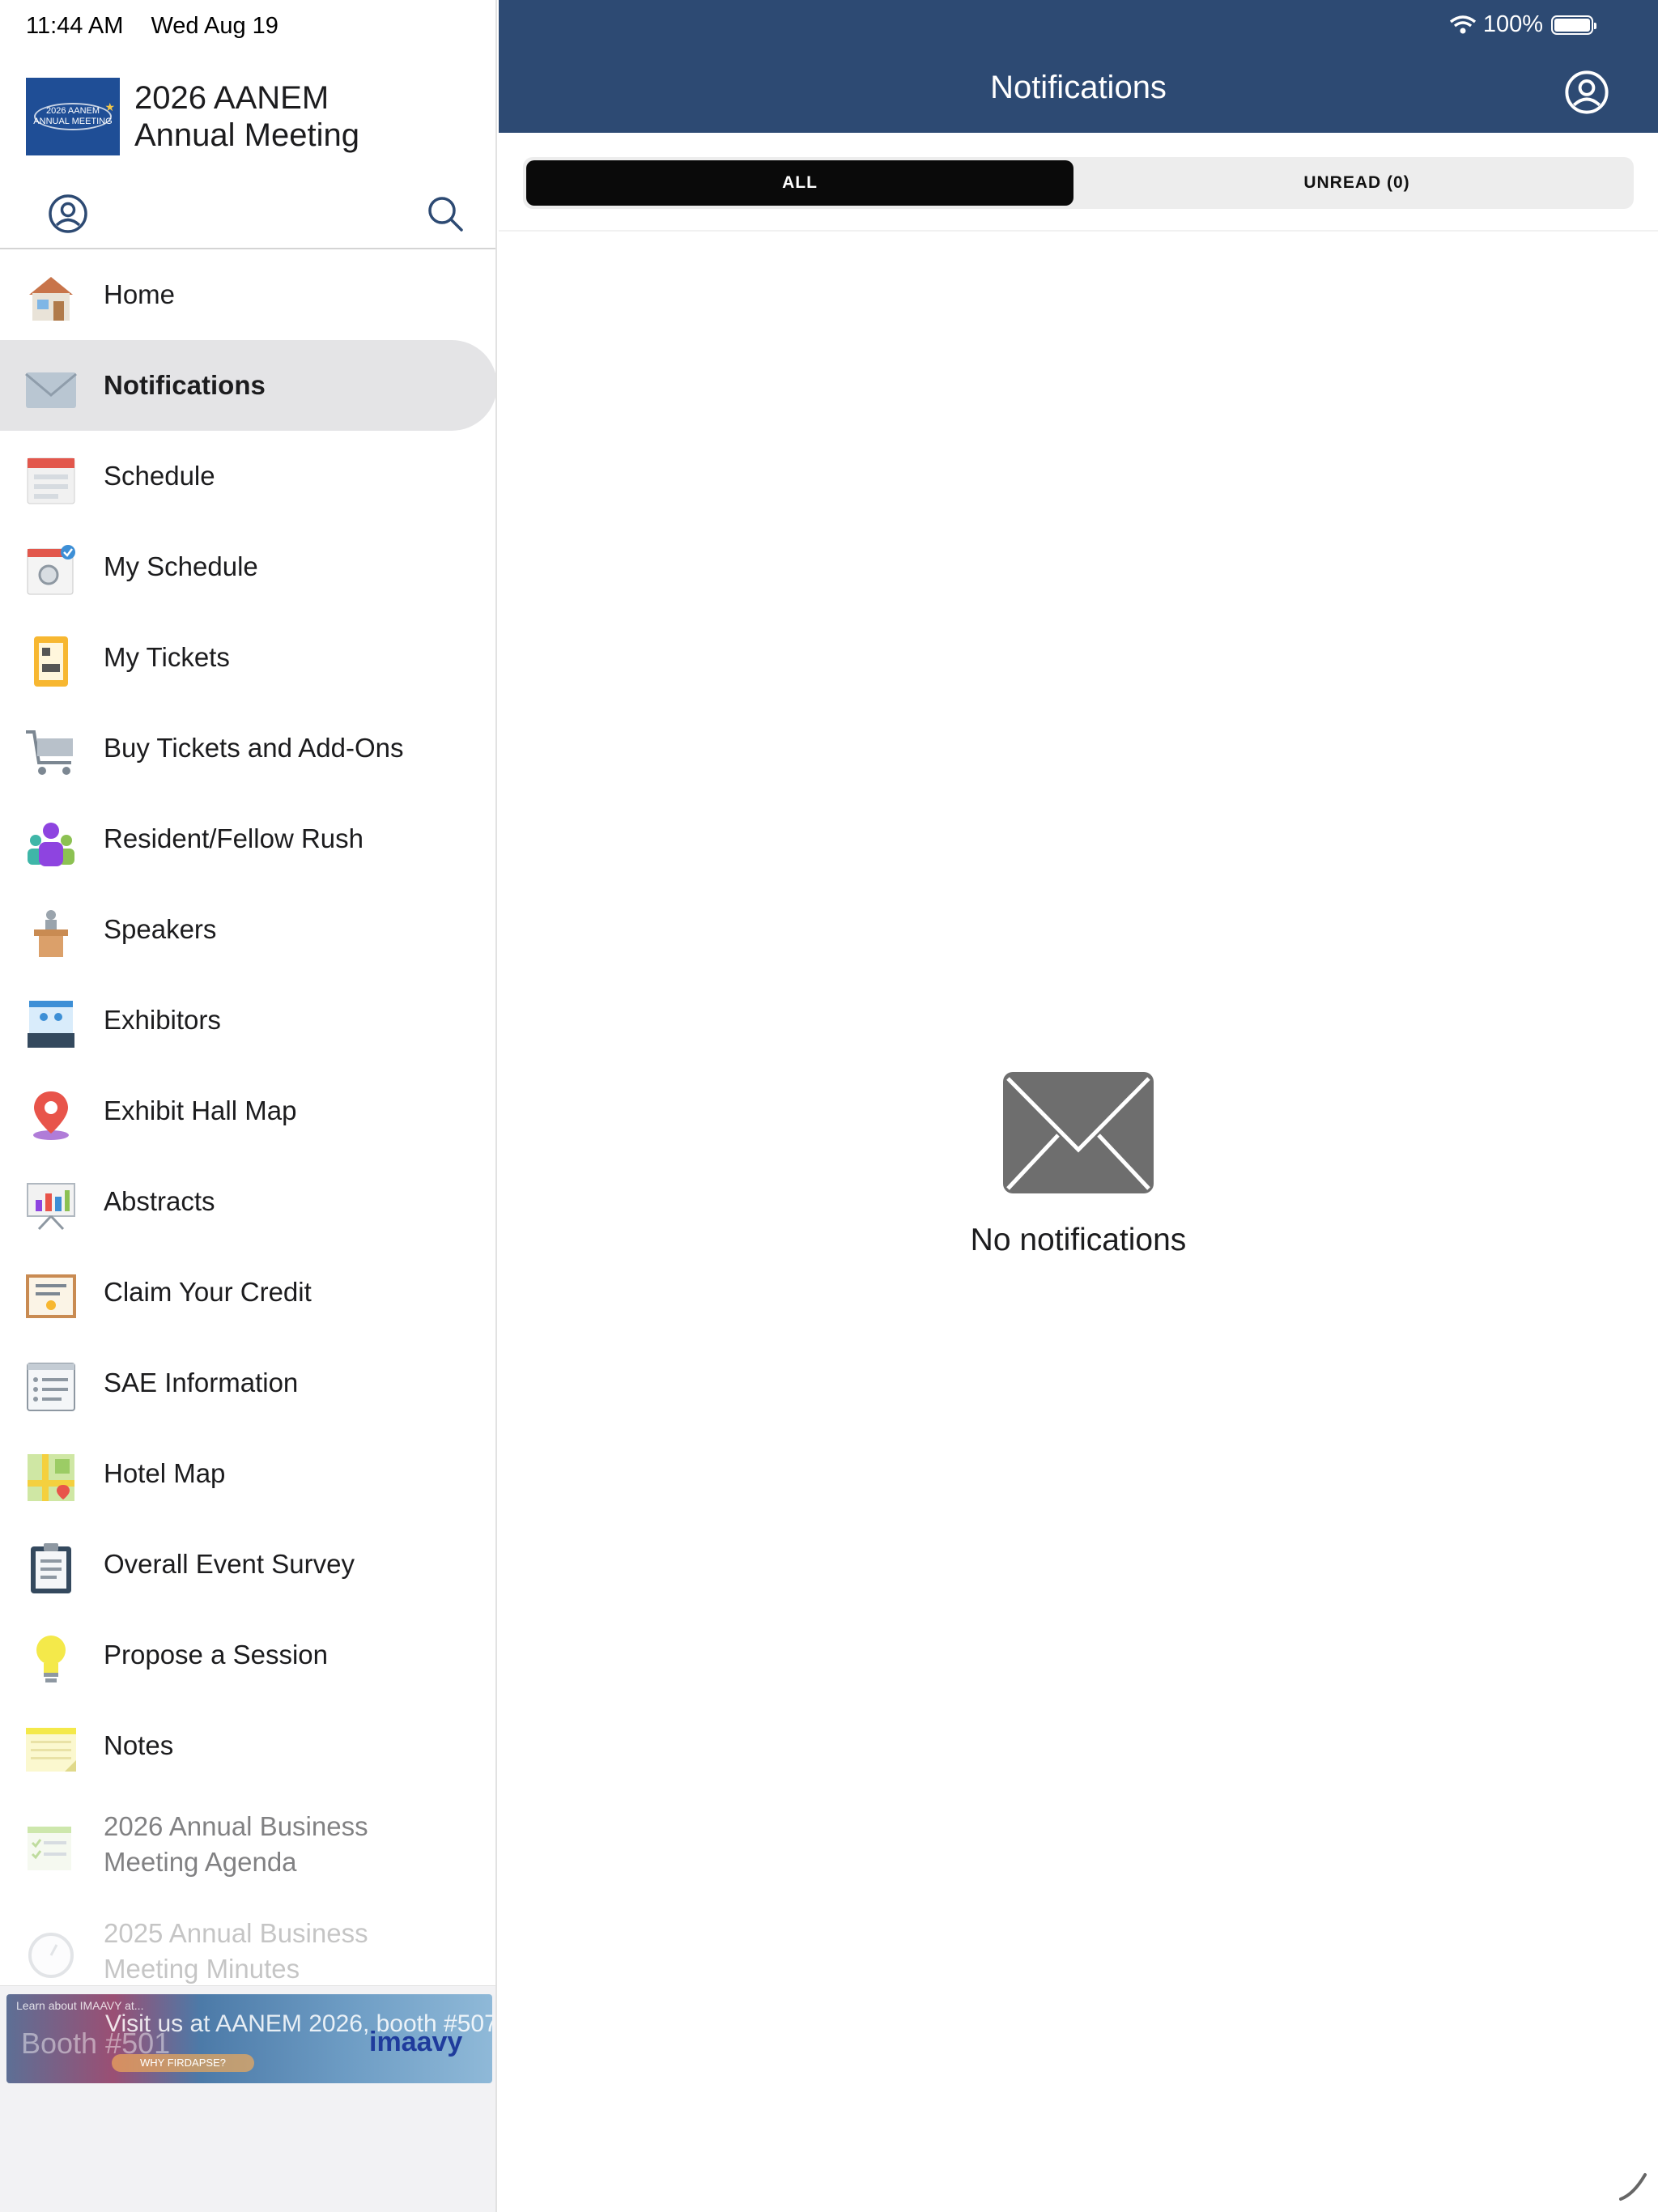 Image resolution: width=1658 pixels, height=2212 pixels. What do you see at coordinates (51, 1387) in the screenshot?
I see `document-list-icon` at bounding box center [51, 1387].